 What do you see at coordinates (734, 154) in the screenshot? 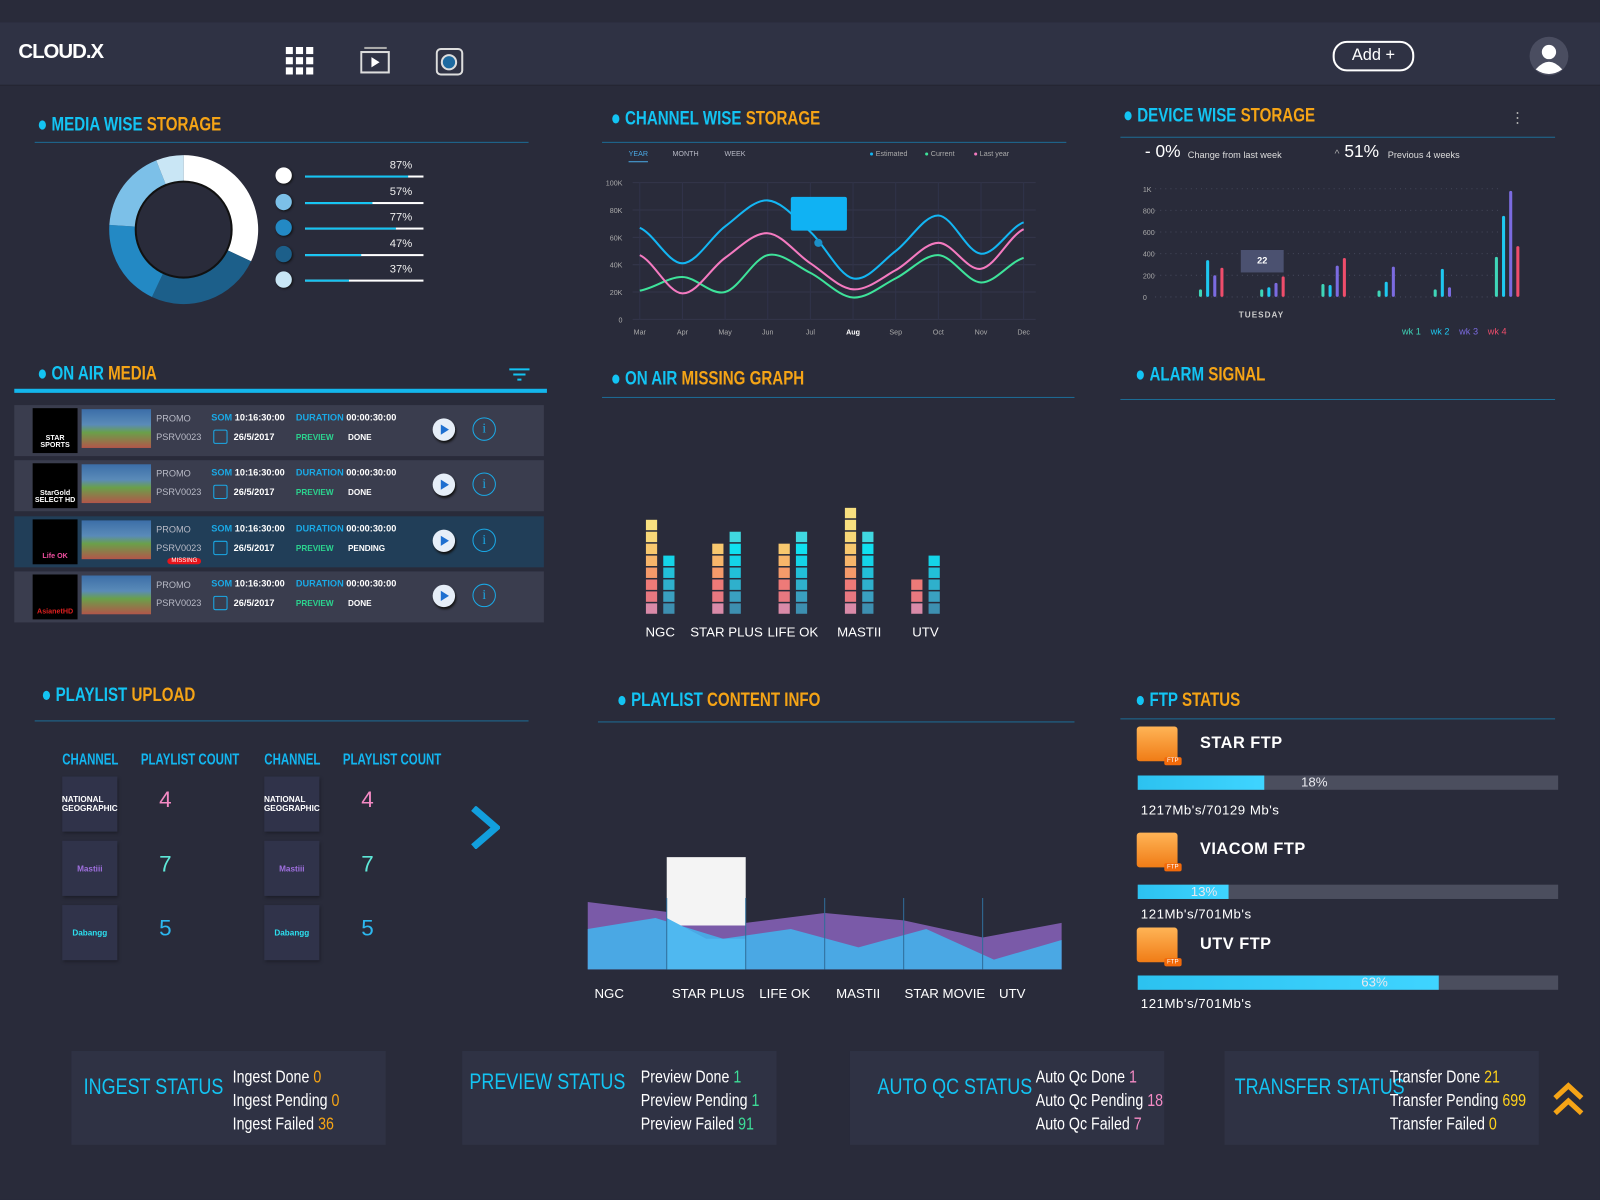
I see `tab-week: WEEK` at bounding box center [734, 154].